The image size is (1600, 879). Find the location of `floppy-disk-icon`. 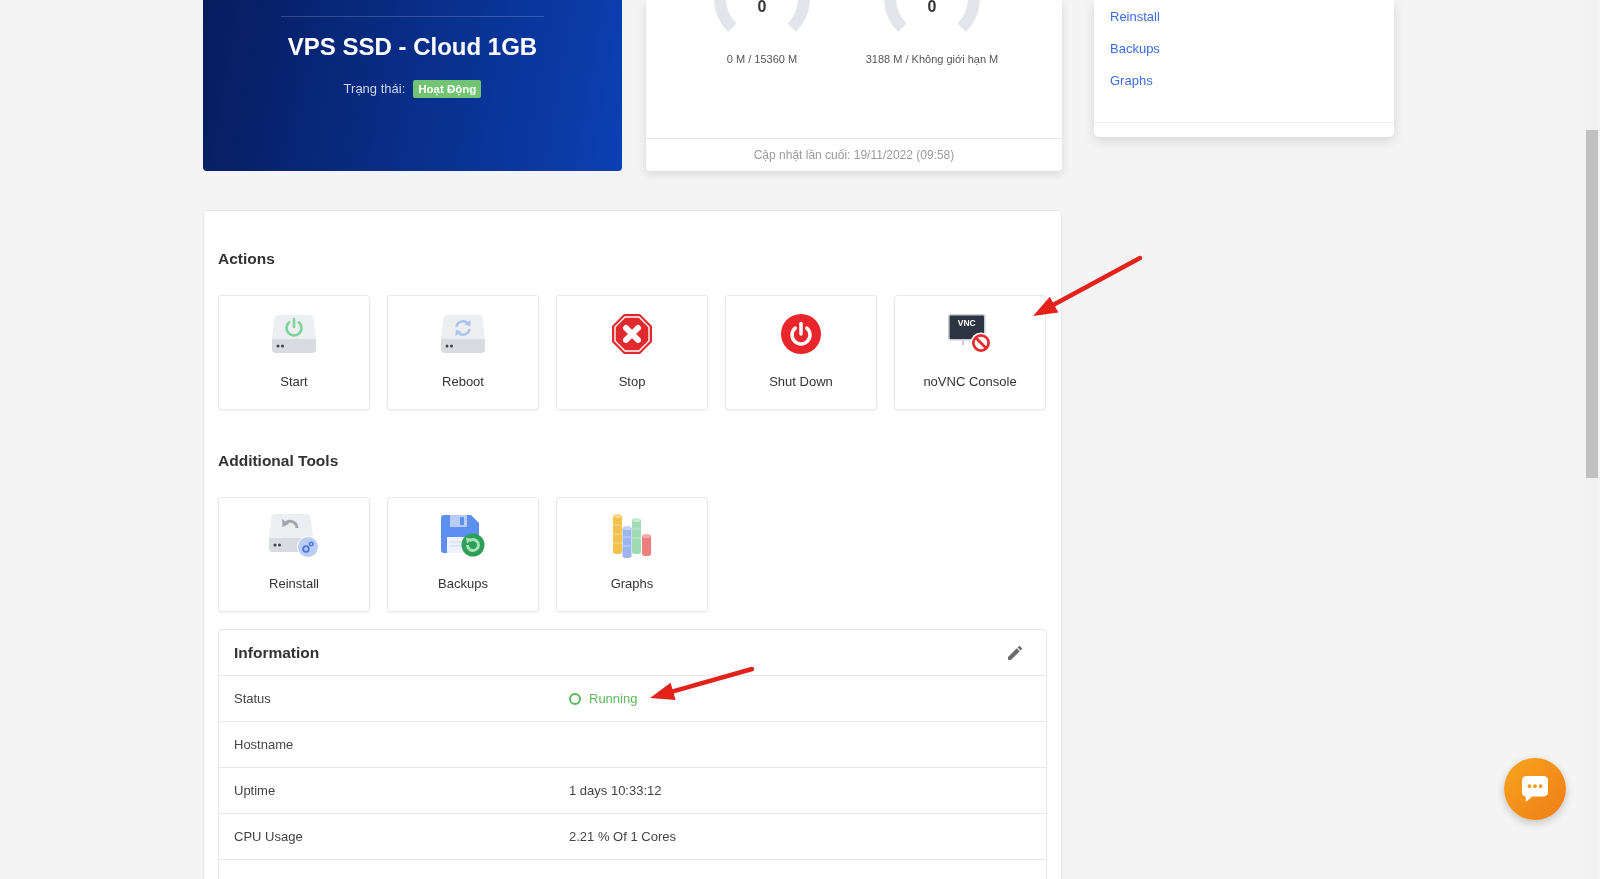

floppy-disk-icon is located at coordinates (463, 536).